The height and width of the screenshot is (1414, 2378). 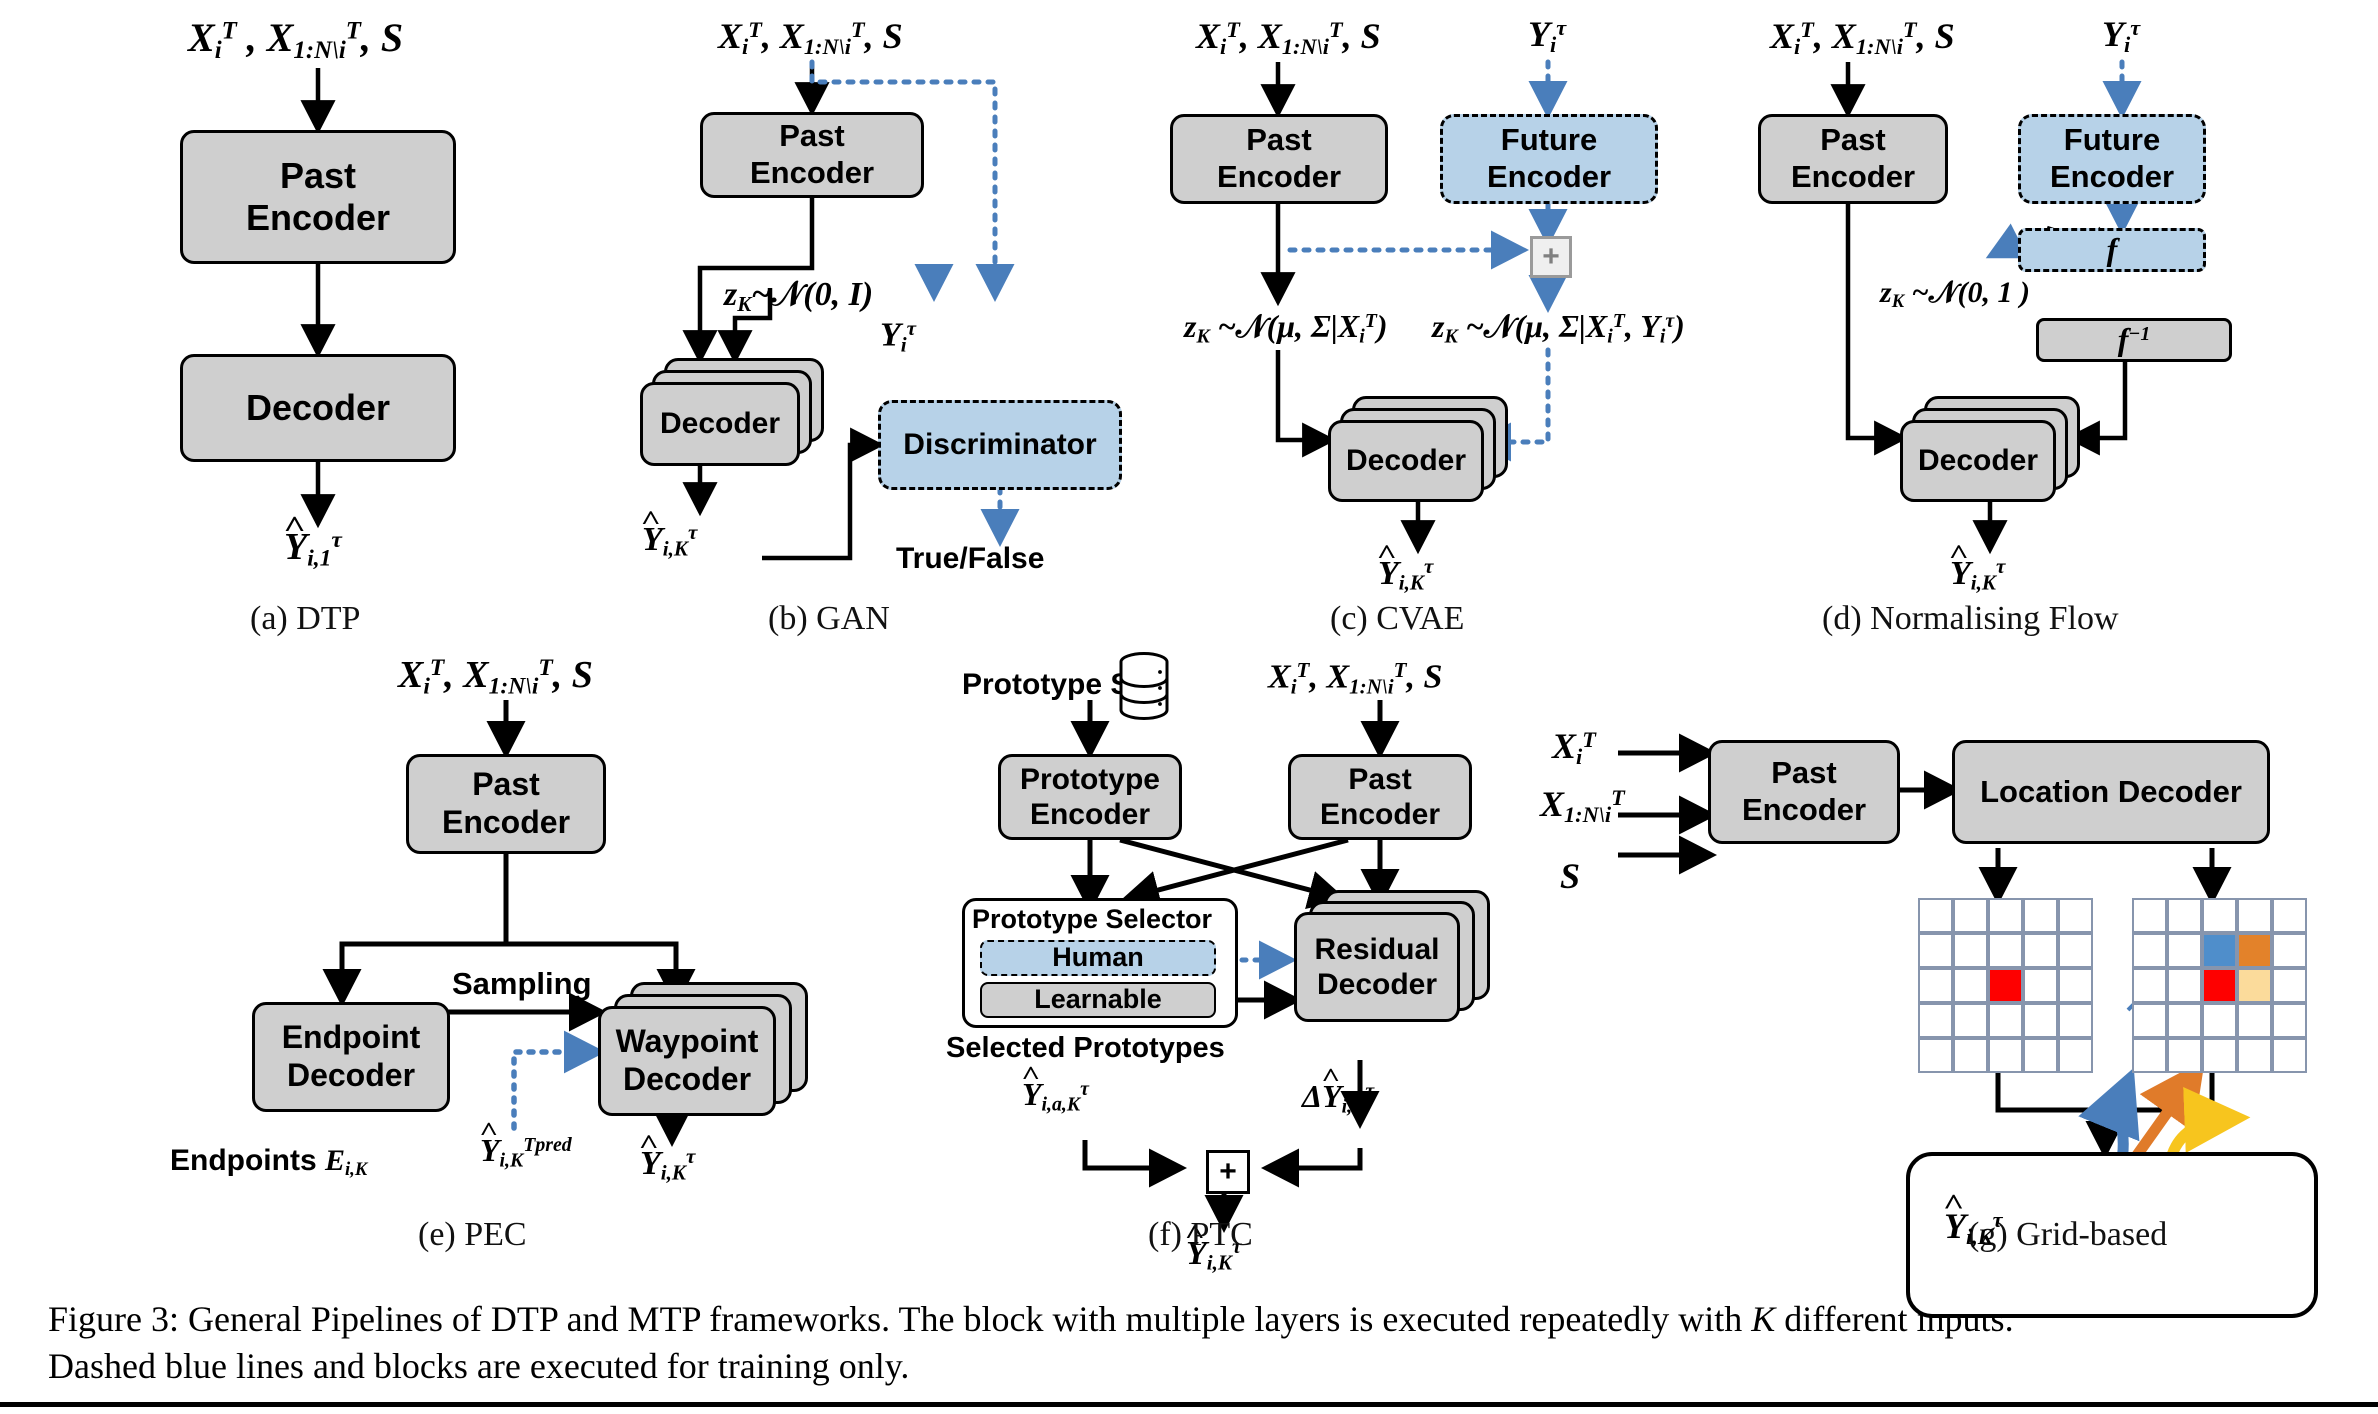 What do you see at coordinates (318, 408) in the screenshot?
I see `panel-a-decoder: Decoder` at bounding box center [318, 408].